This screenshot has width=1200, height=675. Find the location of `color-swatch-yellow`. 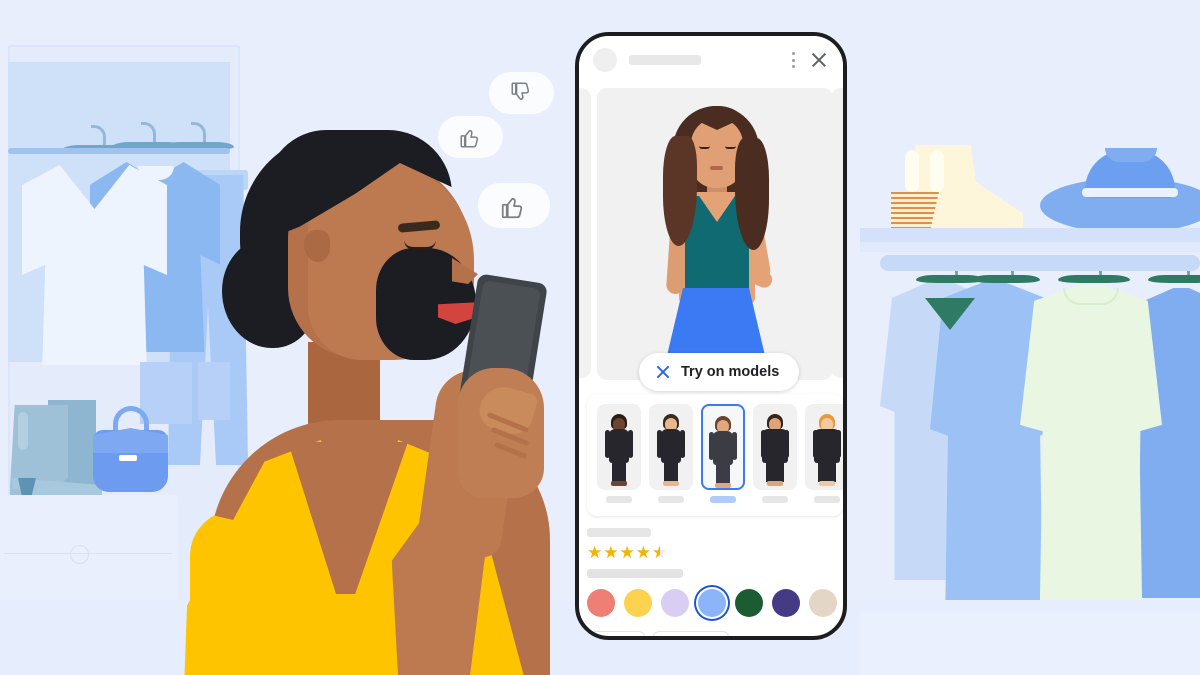

color-swatch-yellow is located at coordinates (638, 603).